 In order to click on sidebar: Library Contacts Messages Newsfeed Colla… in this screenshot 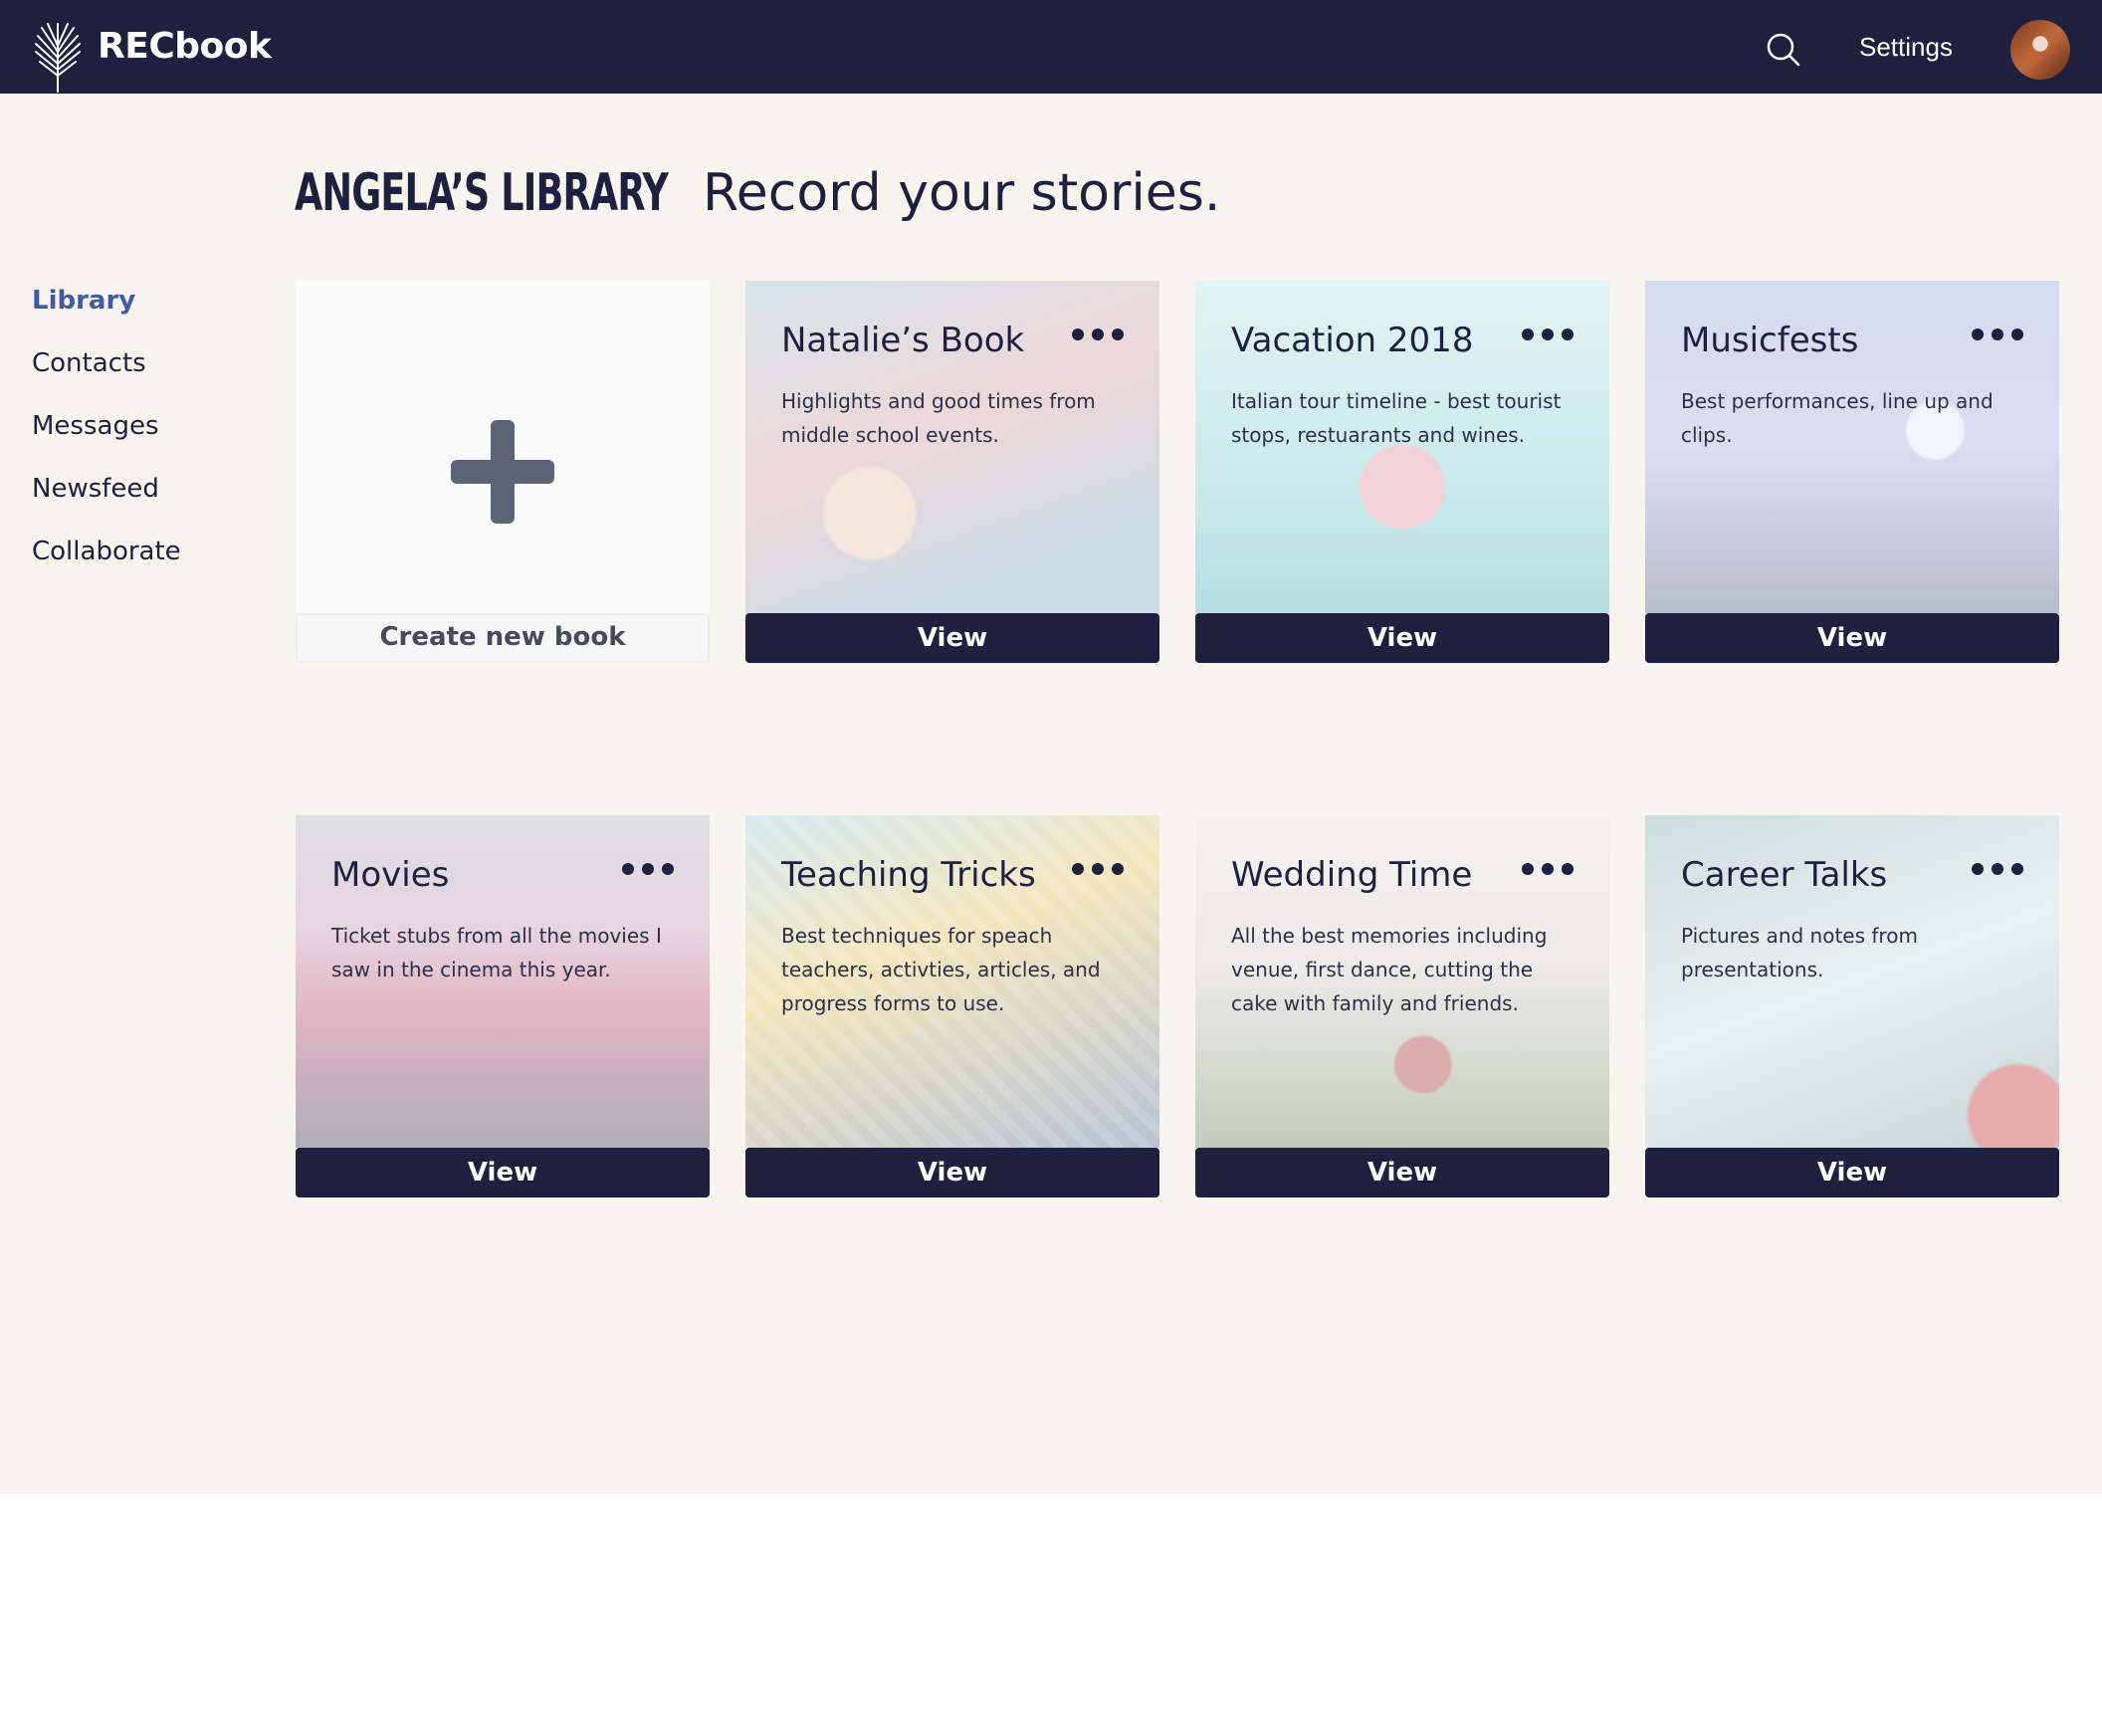, I will do `click(106, 438)`.